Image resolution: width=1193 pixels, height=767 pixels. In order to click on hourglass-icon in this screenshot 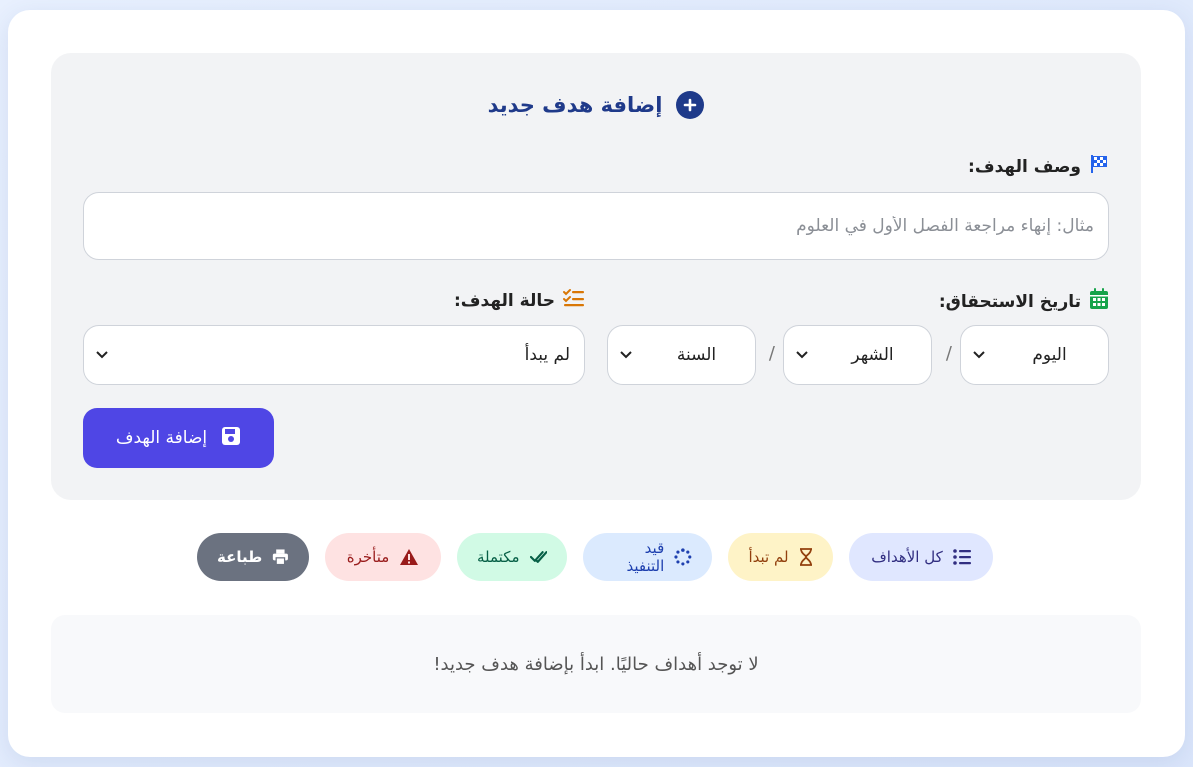, I will do `click(805, 557)`.